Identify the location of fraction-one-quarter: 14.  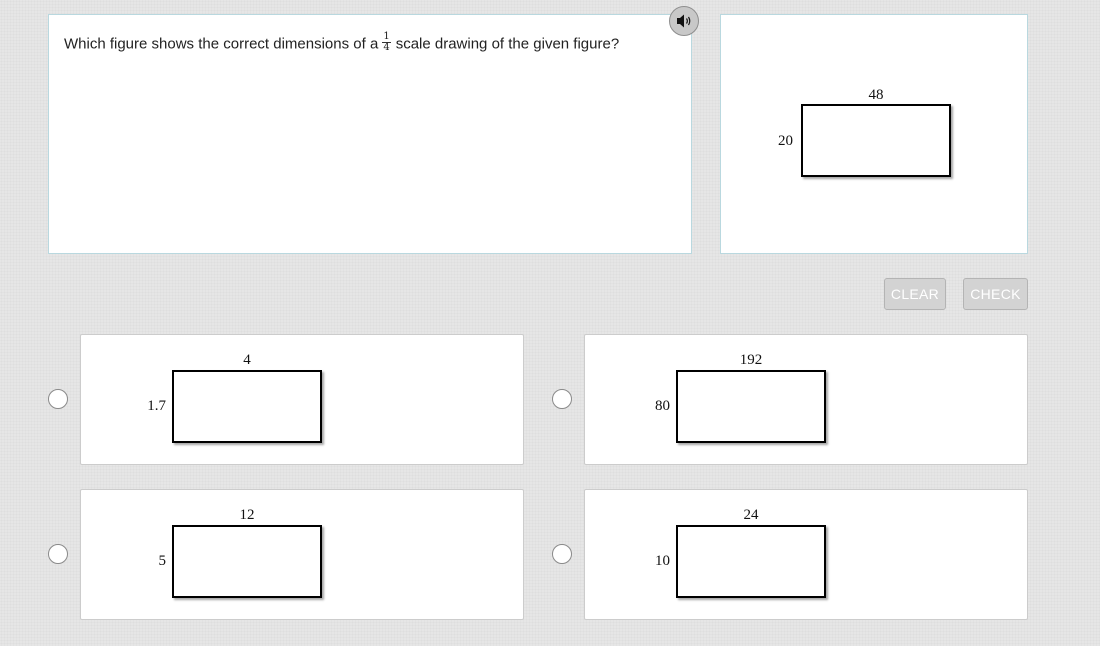
(386, 42).